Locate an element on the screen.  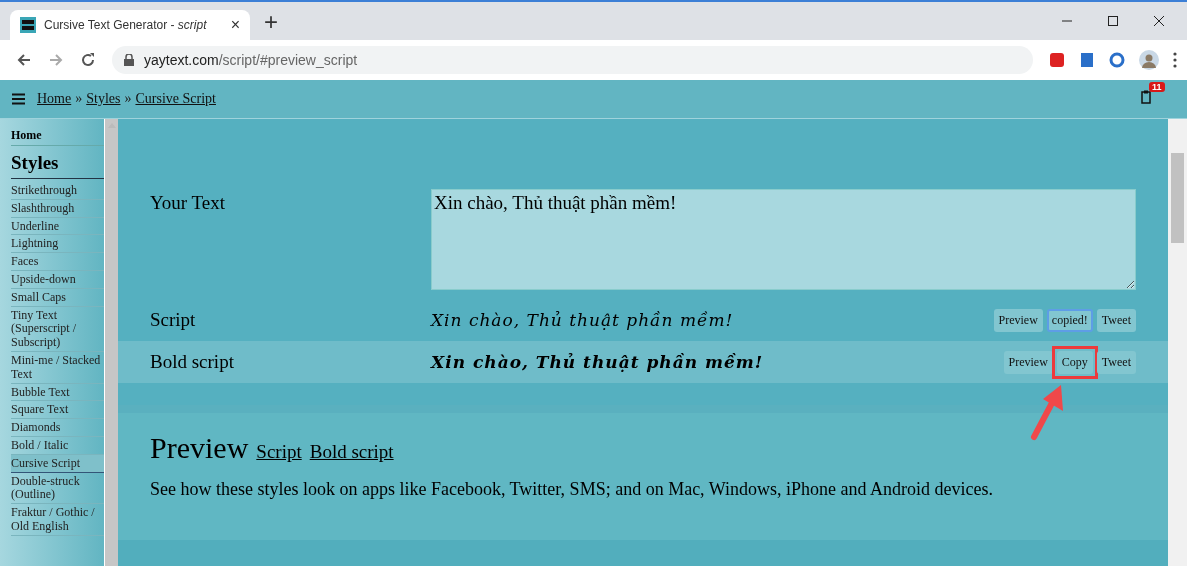
sidebar-scrollbar is located at coordinates (111, 342).